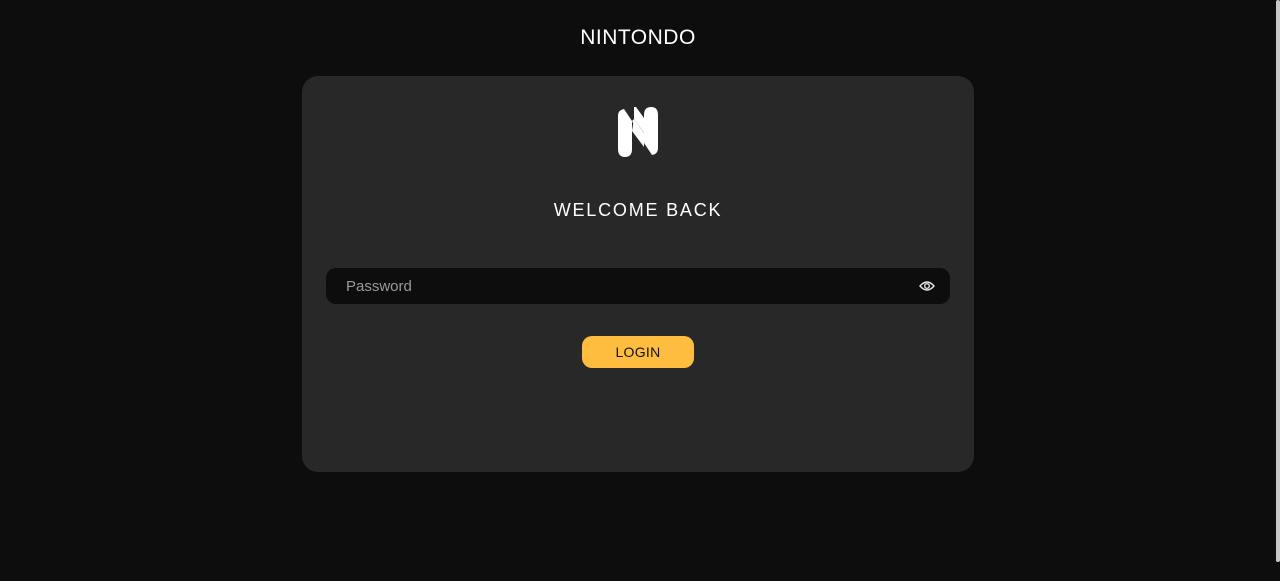 The image size is (1280, 581). I want to click on password-field-wrapper, so click(638, 286).